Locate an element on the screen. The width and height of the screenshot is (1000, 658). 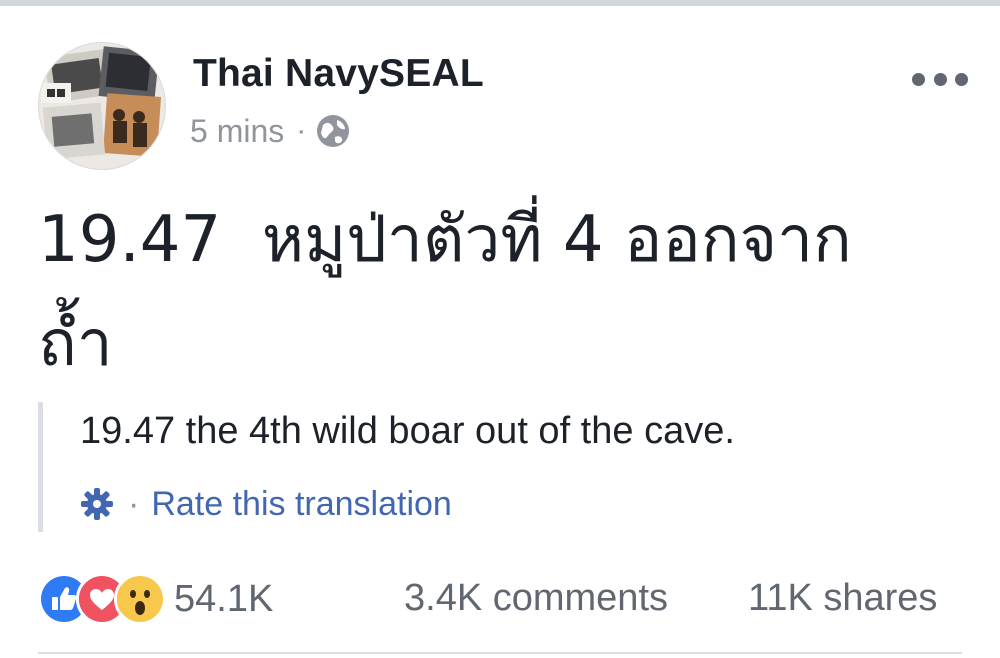
post-meta: 5 mins · is located at coordinates (270, 131).